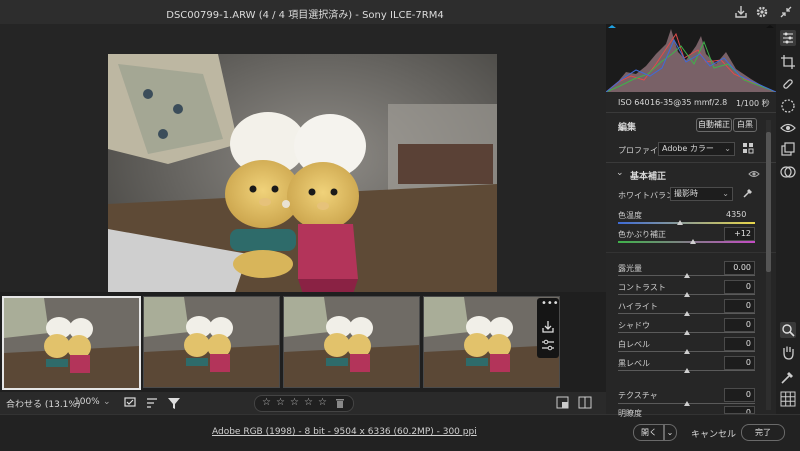  Describe the element at coordinates (340, 403) in the screenshot. I see `trash-icon` at that location.